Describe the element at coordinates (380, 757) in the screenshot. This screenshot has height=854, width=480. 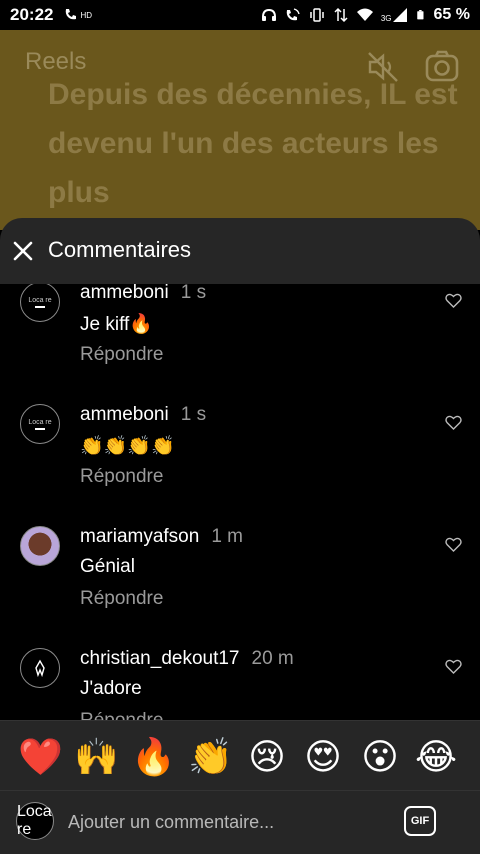
I see `emoji-surprised: 😮` at that location.